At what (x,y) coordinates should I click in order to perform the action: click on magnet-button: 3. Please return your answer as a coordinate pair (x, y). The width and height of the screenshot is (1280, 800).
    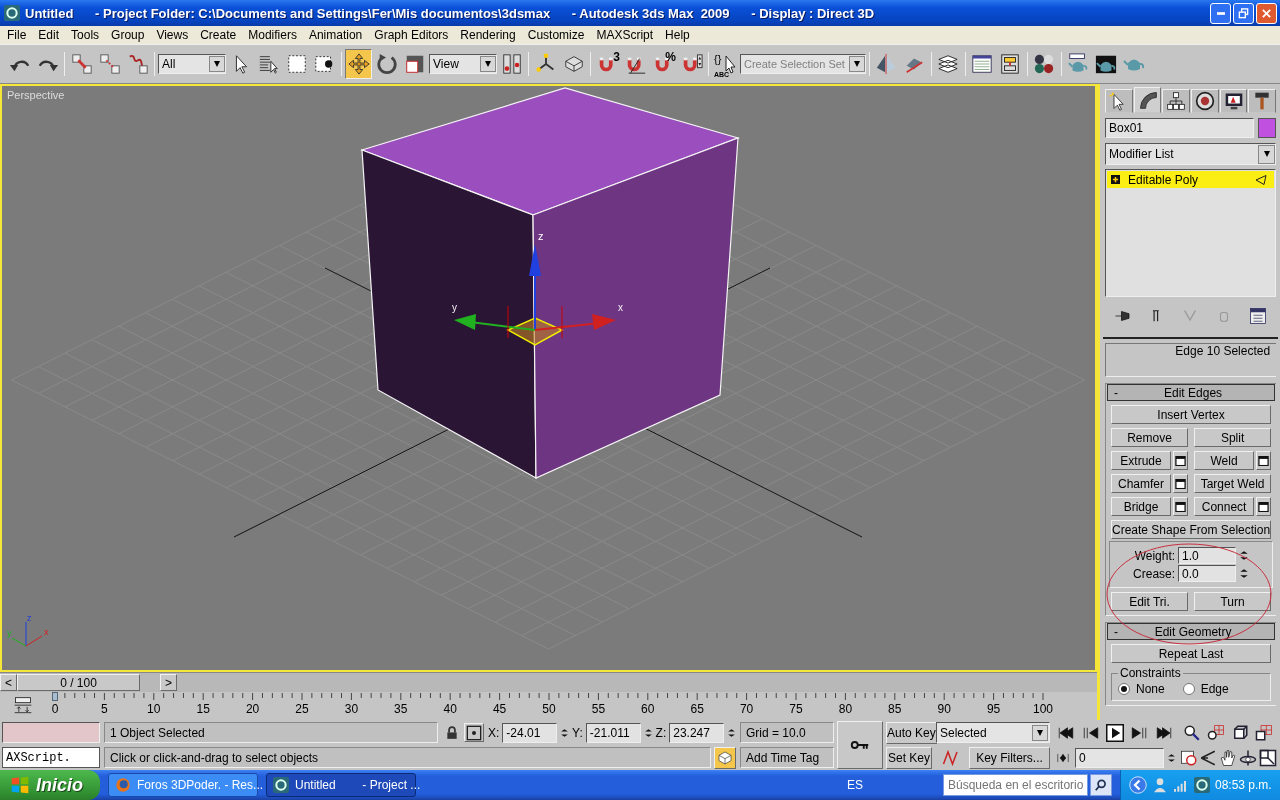
    Looking at the image, I should click on (607, 64).